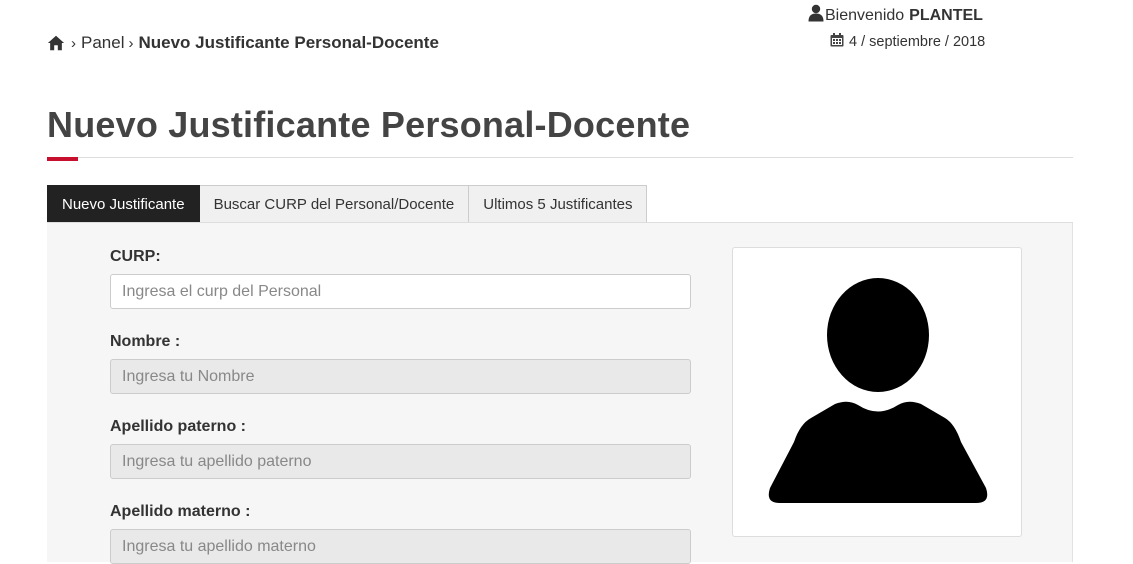 The width and height of the screenshot is (1133, 564). I want to click on calendar-icon, so click(839, 42).